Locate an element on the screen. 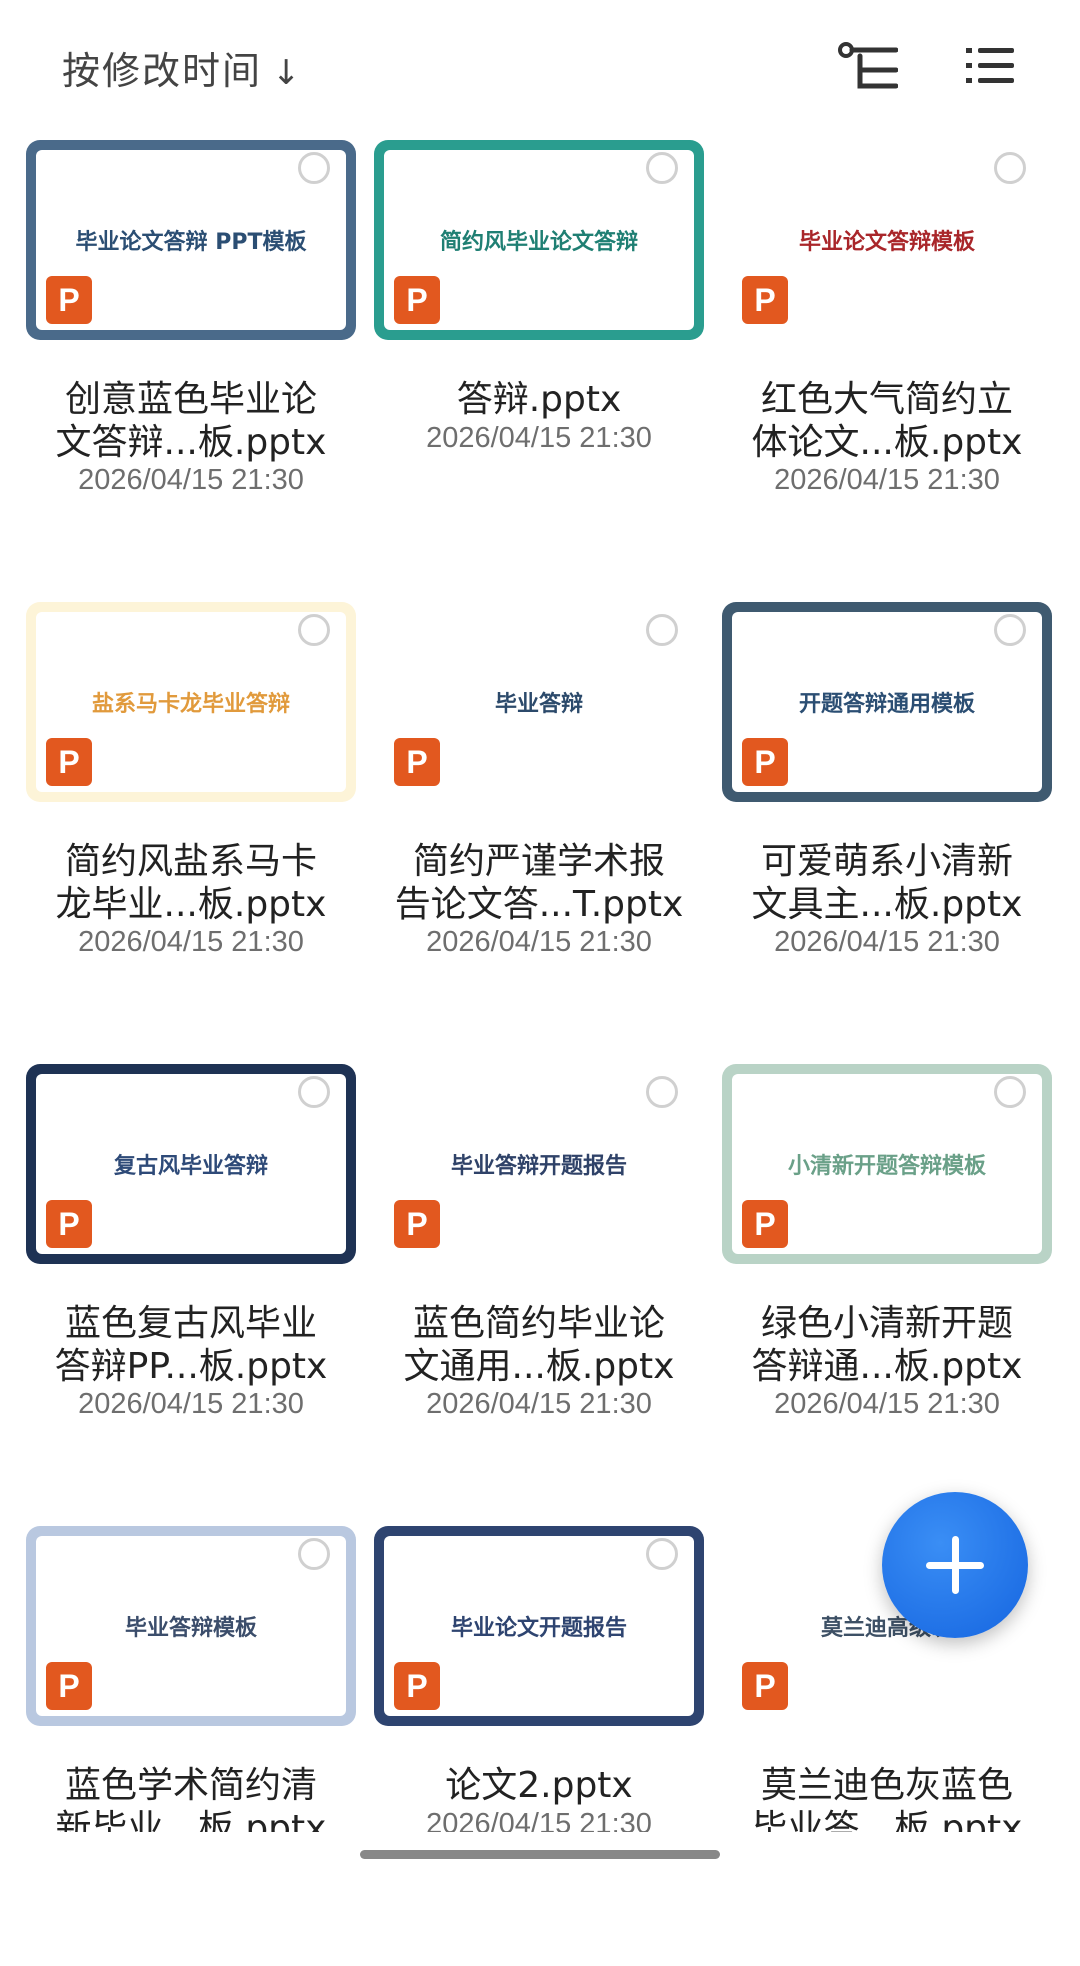 The image size is (1080, 1966). file-name: 简约严谨学术报 告论文答...T.pptx is located at coordinates (539, 883).